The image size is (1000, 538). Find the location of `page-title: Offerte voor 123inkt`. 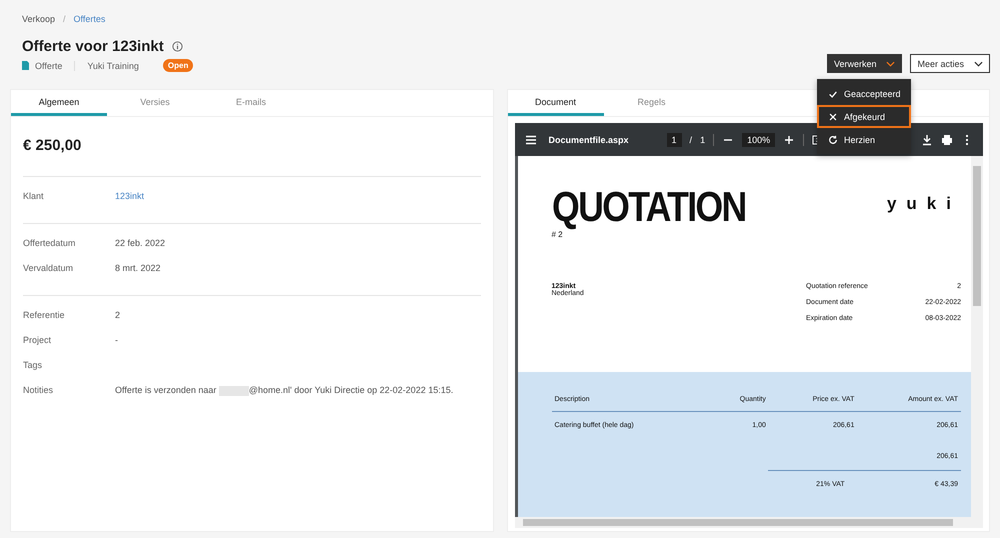

page-title: Offerte voor 123inkt is located at coordinates (93, 46).